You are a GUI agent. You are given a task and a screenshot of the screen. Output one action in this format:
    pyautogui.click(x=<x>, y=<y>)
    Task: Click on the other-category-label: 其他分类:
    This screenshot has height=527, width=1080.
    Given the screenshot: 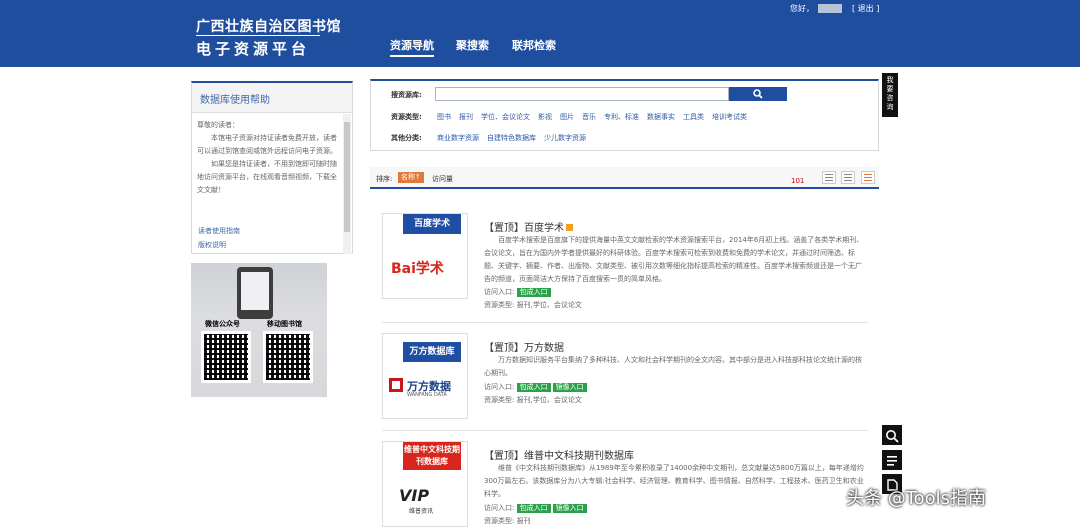 What is the action you would take?
    pyautogui.click(x=406, y=138)
    